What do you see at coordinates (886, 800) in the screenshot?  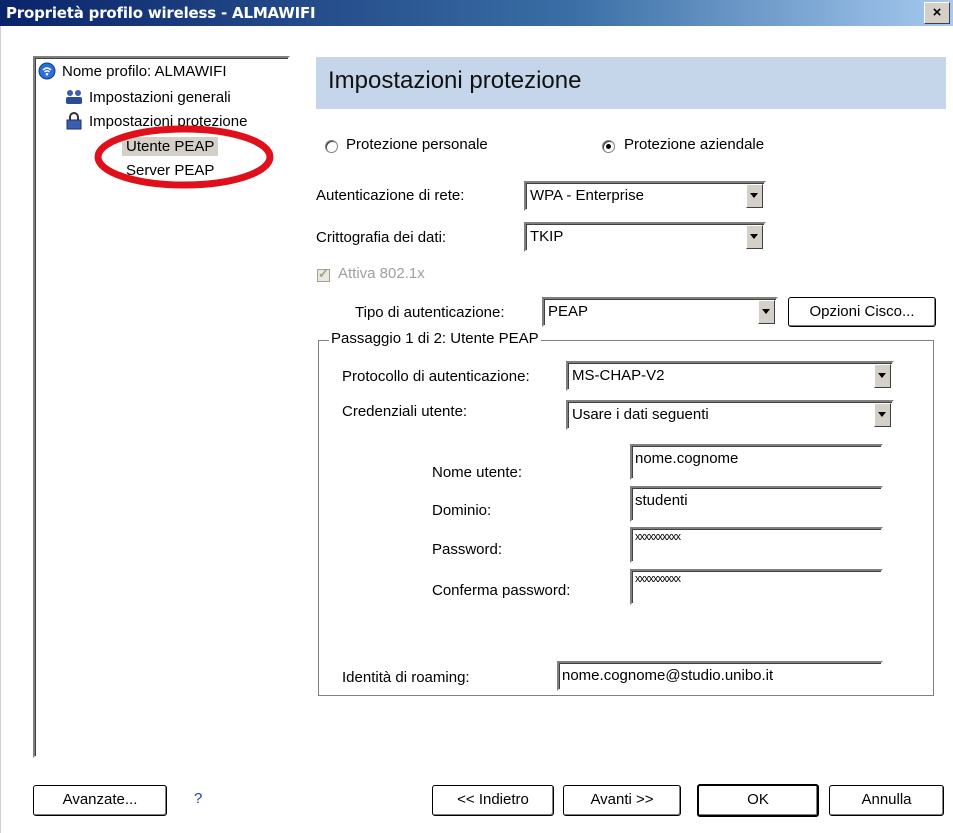 I see `cancel-button: Annulla` at bounding box center [886, 800].